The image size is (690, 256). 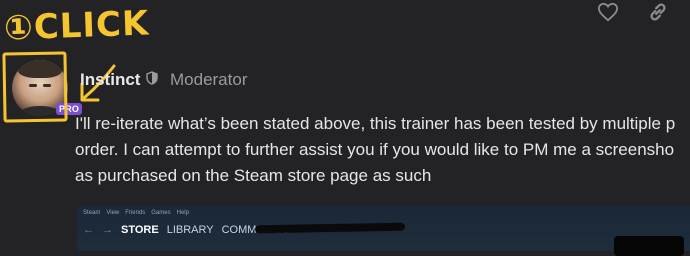 What do you see at coordinates (633, 12) in the screenshot?
I see `post-actions` at bounding box center [633, 12].